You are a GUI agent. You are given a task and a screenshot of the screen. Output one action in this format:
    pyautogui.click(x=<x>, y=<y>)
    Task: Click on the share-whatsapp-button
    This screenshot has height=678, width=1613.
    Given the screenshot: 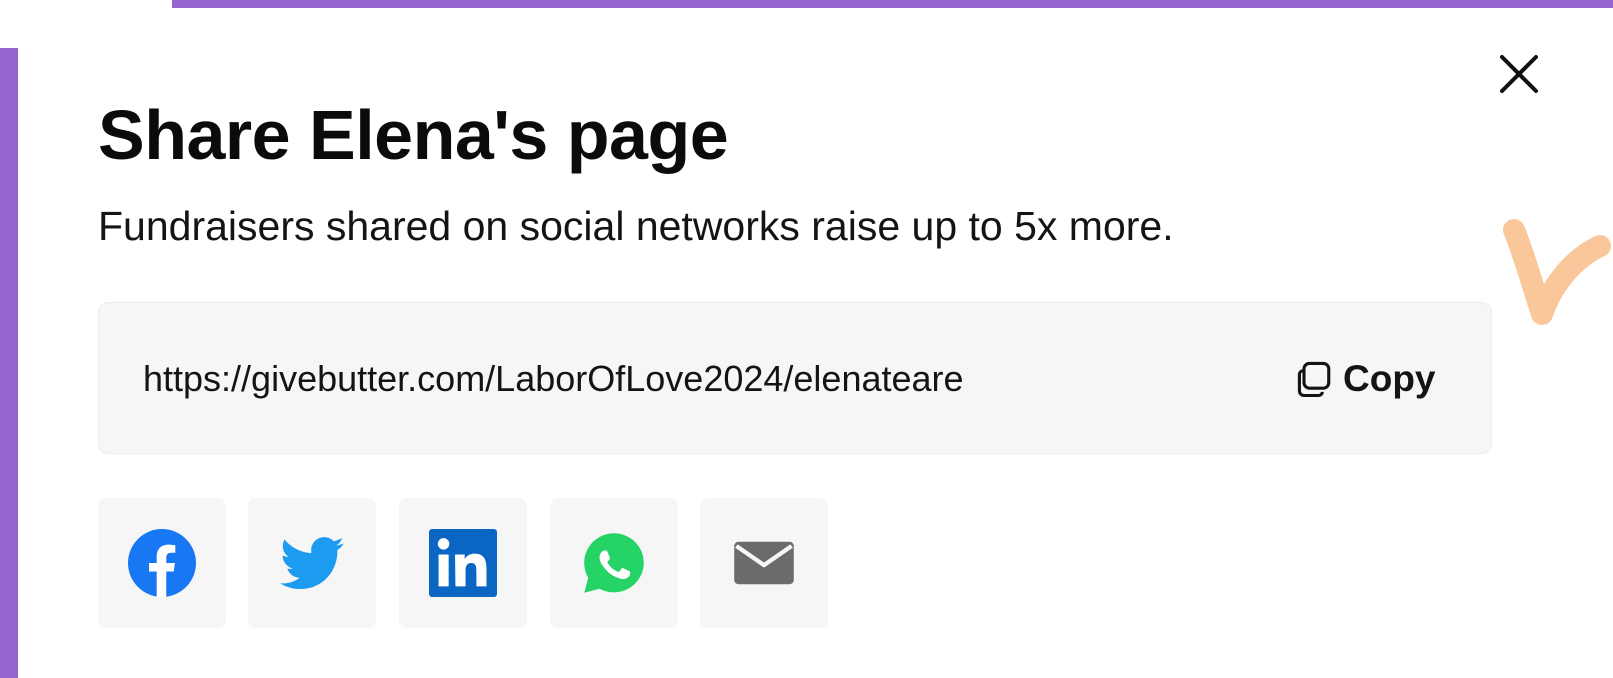 What is the action you would take?
    pyautogui.click(x=614, y=563)
    